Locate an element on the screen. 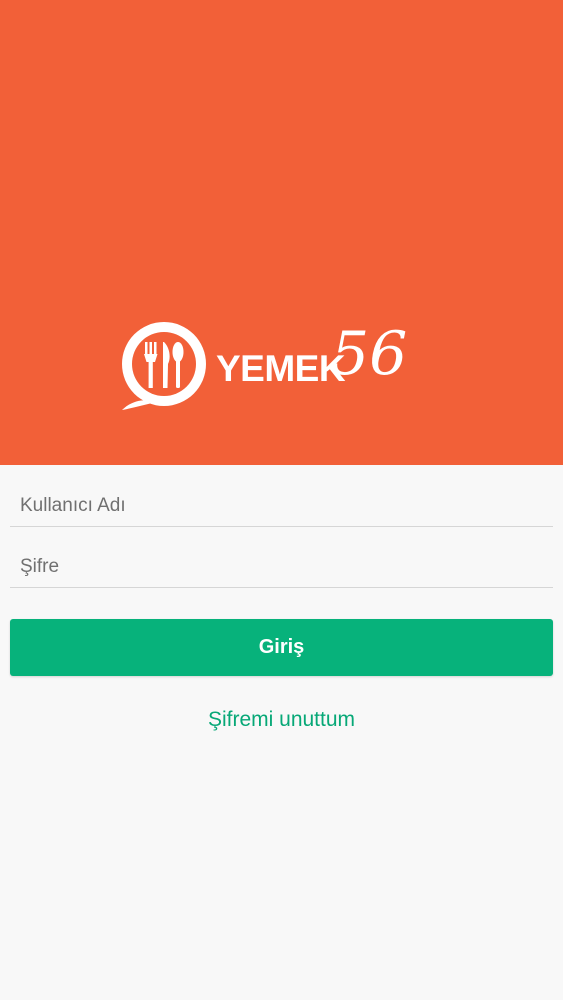 The height and width of the screenshot is (1000, 563). password-input is located at coordinates (281, 567).